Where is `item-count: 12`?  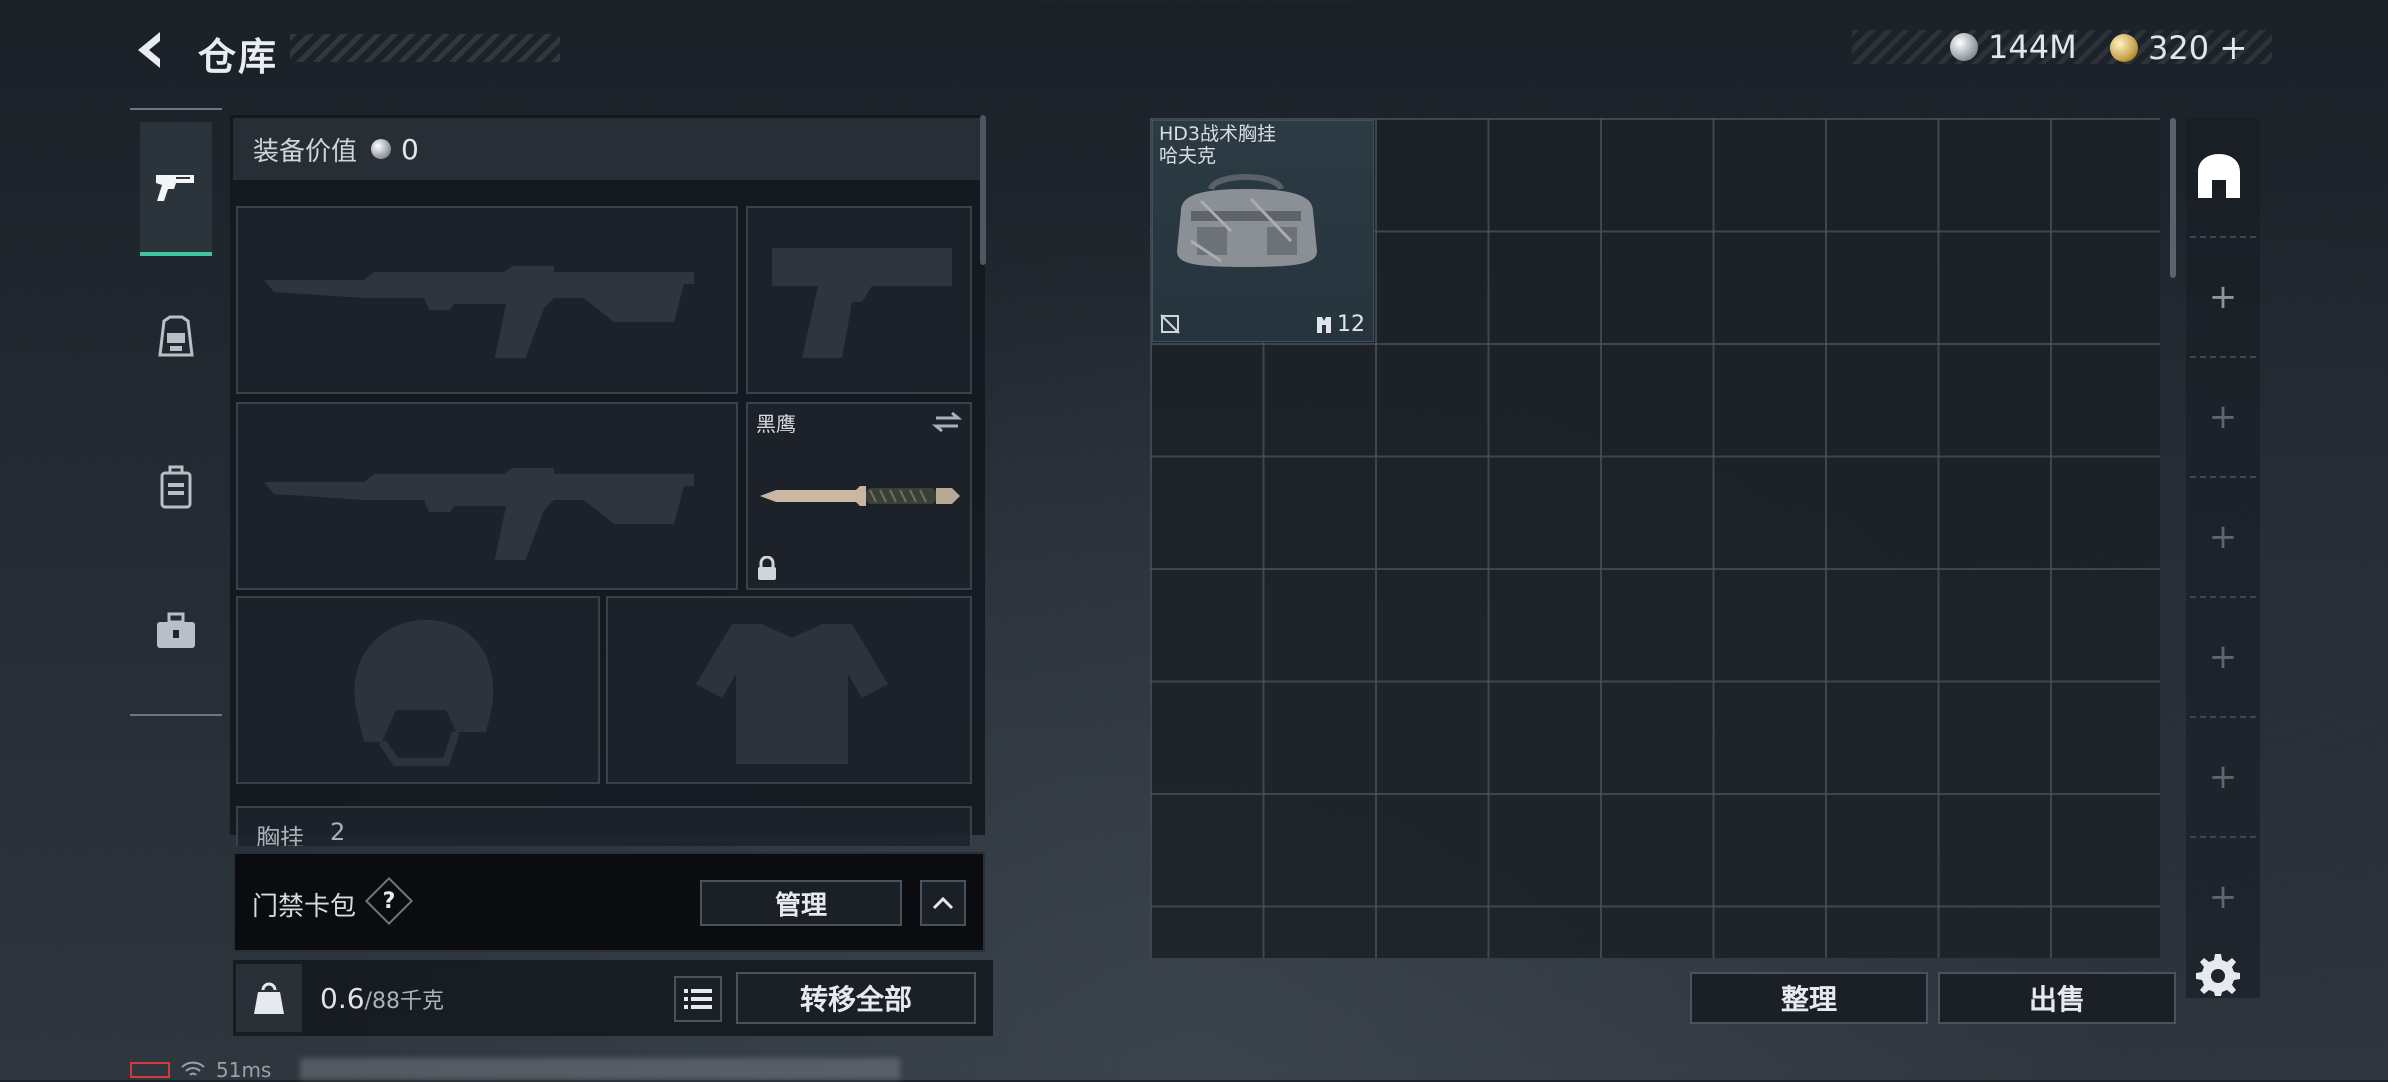
item-count: 12 is located at coordinates (1351, 324).